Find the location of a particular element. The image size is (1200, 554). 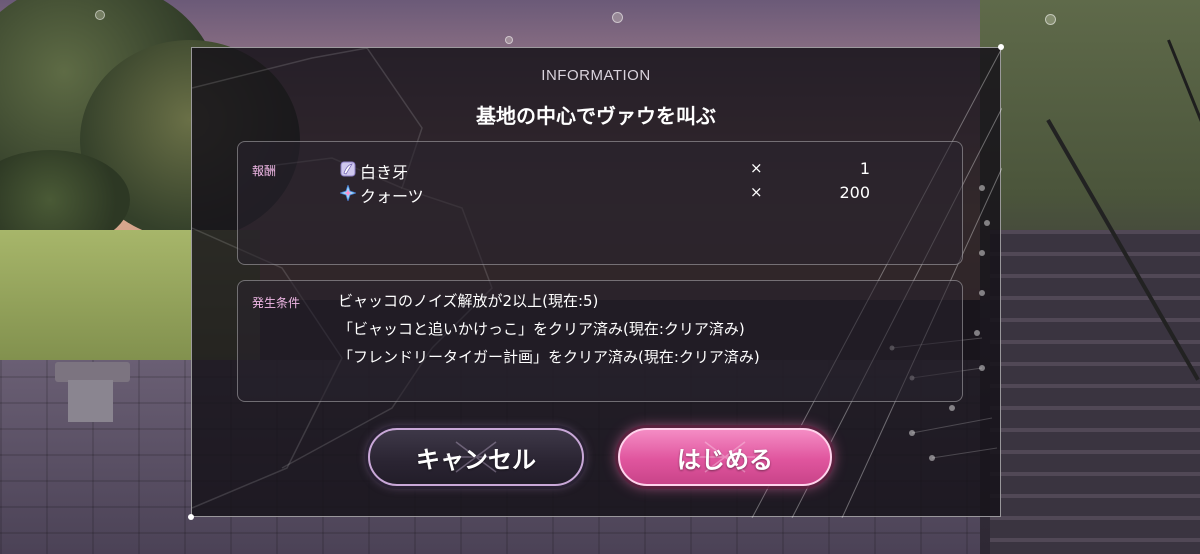

stairs is located at coordinates (1095, 392).